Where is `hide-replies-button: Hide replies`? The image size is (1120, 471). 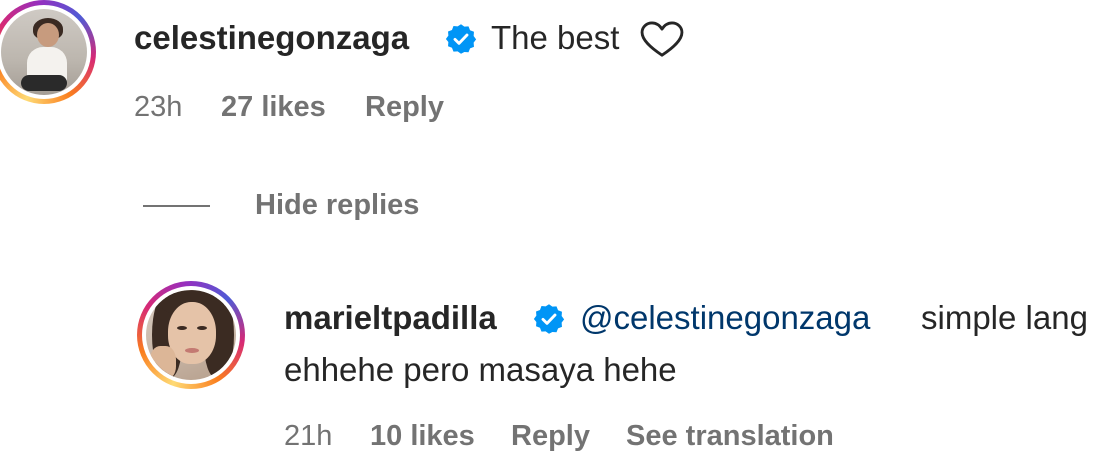 hide-replies-button: Hide replies is located at coordinates (337, 205).